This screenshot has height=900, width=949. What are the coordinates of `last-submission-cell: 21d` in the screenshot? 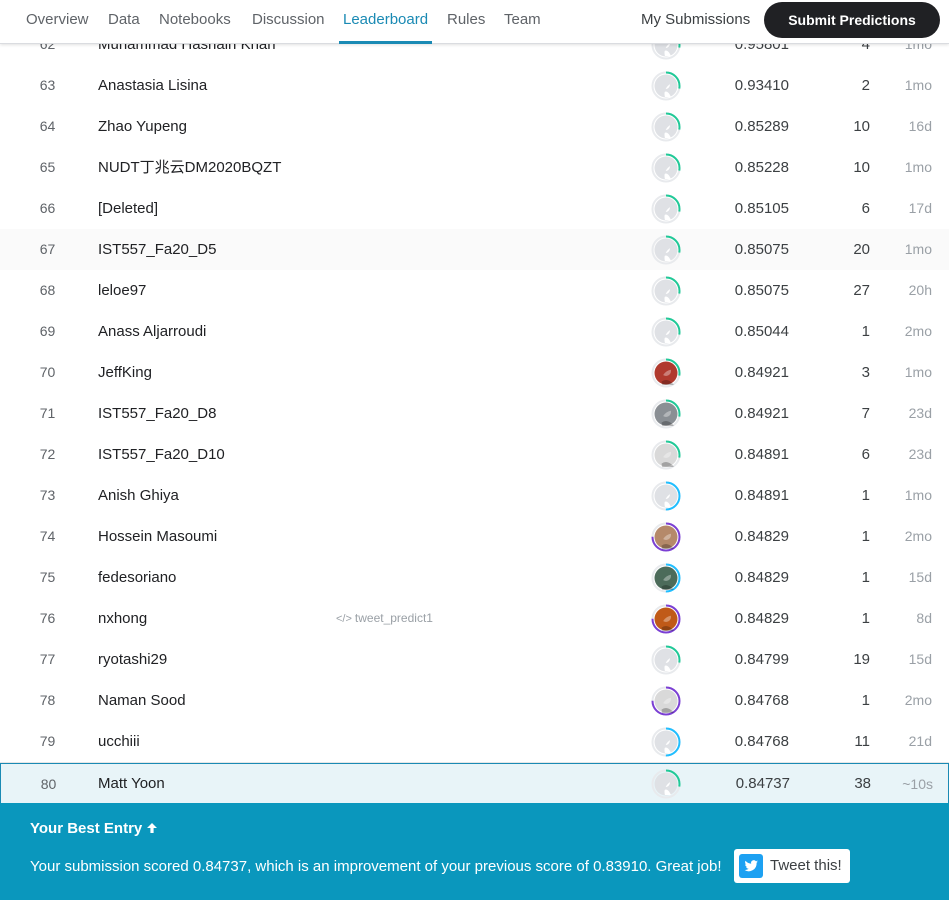 It's located at (920, 741).